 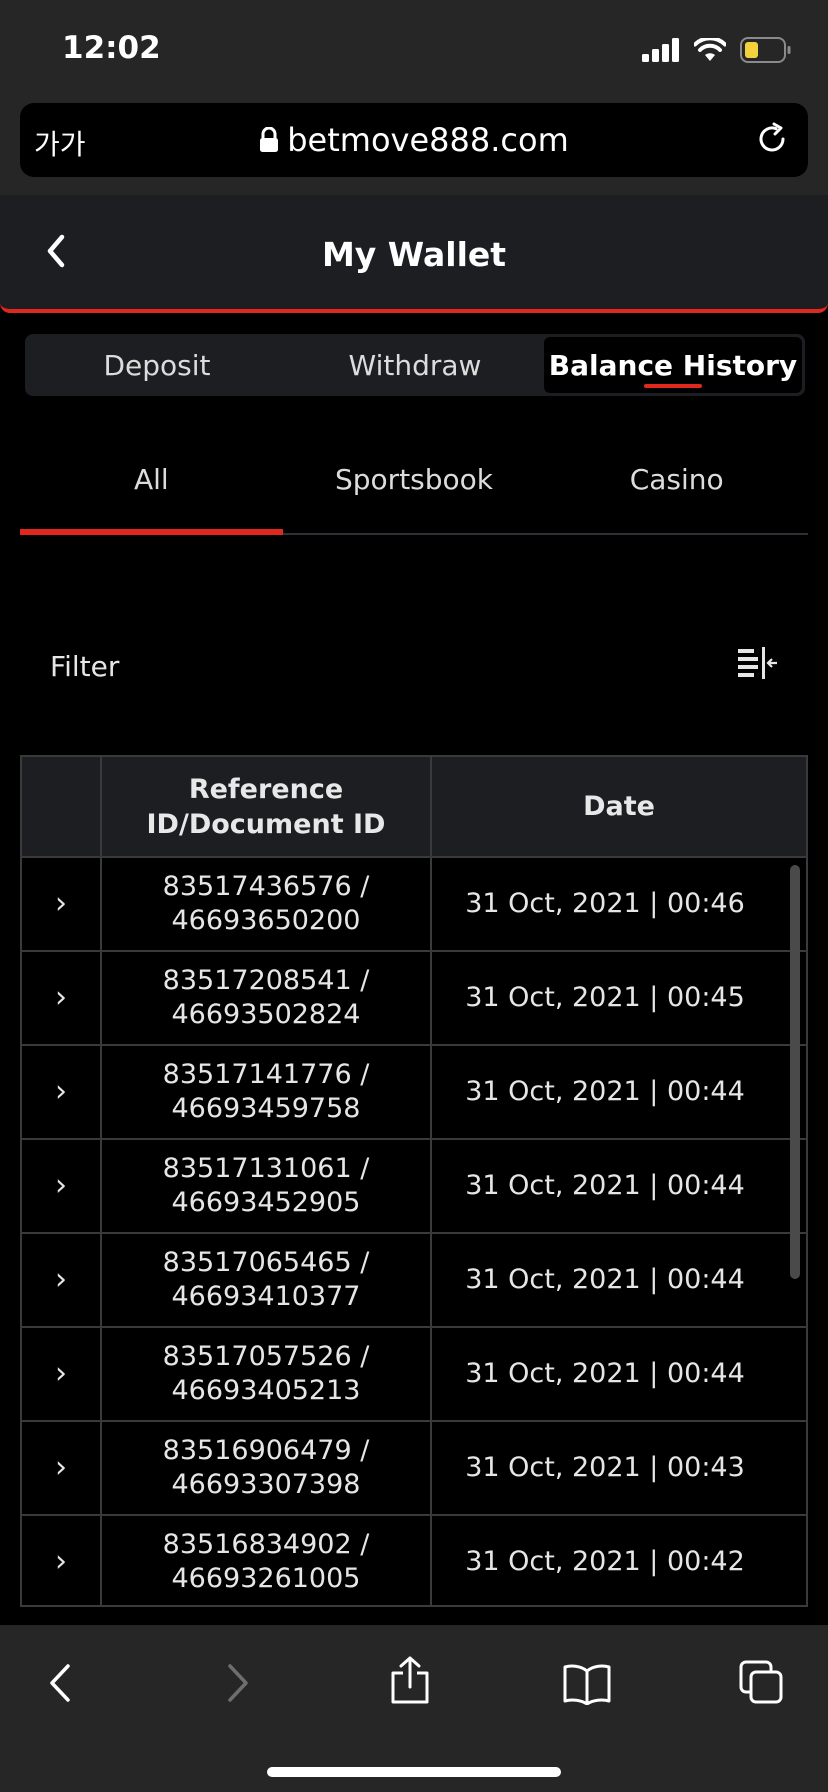 I want to click on browser-back-icon, so click(x=60, y=1683).